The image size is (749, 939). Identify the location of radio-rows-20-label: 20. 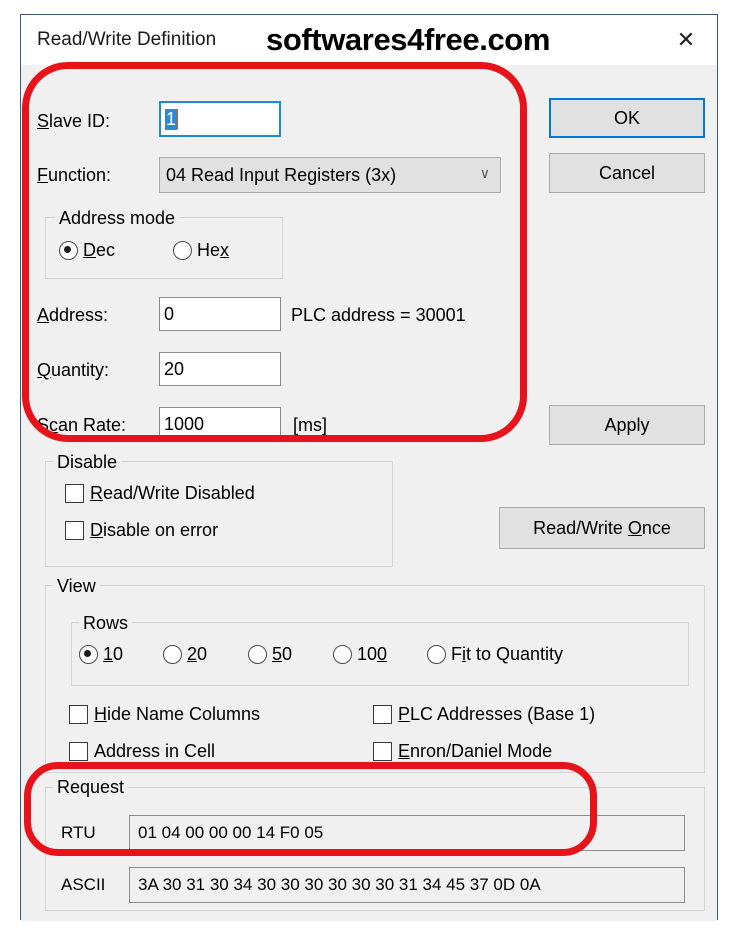
(197, 654).